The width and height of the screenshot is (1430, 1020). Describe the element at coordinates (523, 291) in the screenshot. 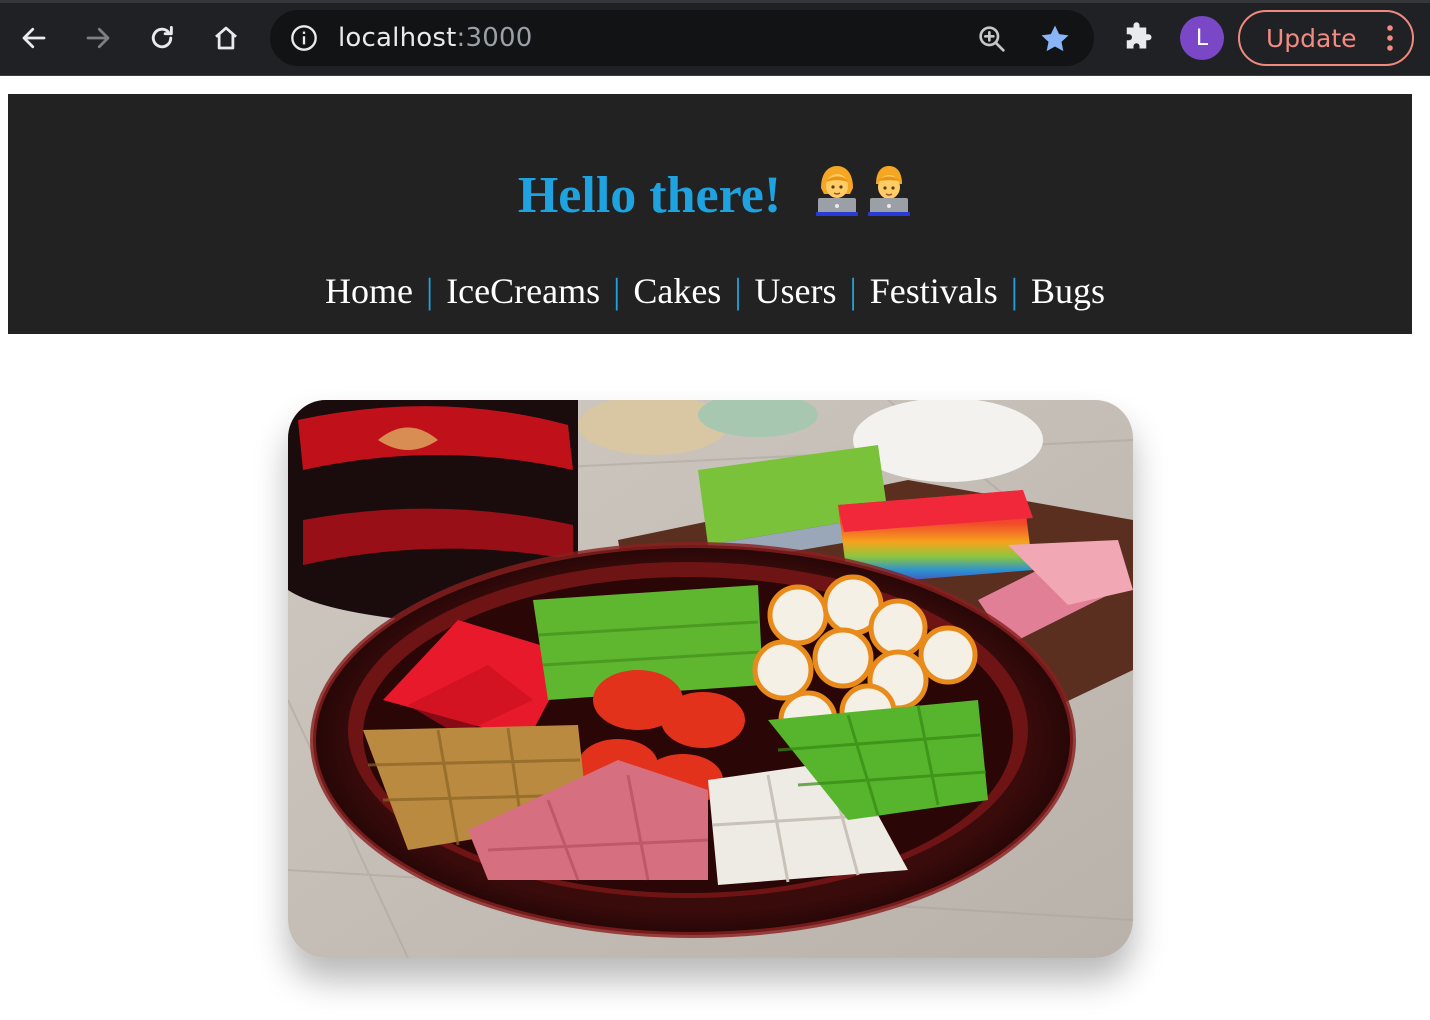

I see `nav-icecreams: IceCreams` at that location.